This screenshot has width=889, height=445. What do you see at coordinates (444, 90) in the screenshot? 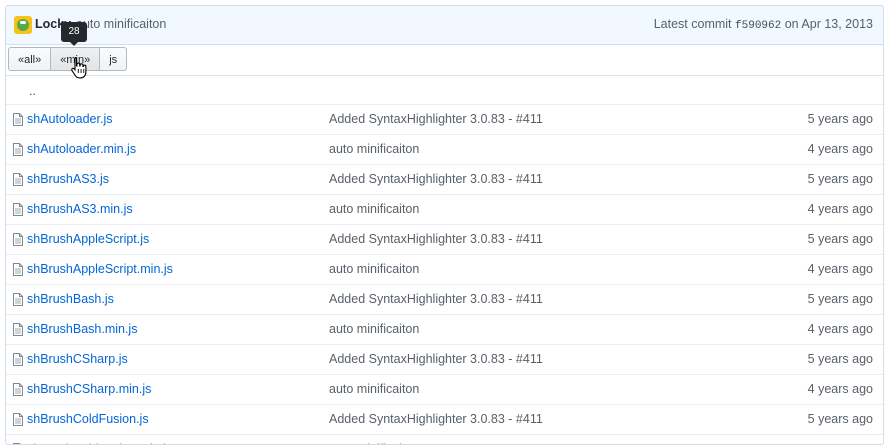
I see `parent-directory-row: ..` at bounding box center [444, 90].